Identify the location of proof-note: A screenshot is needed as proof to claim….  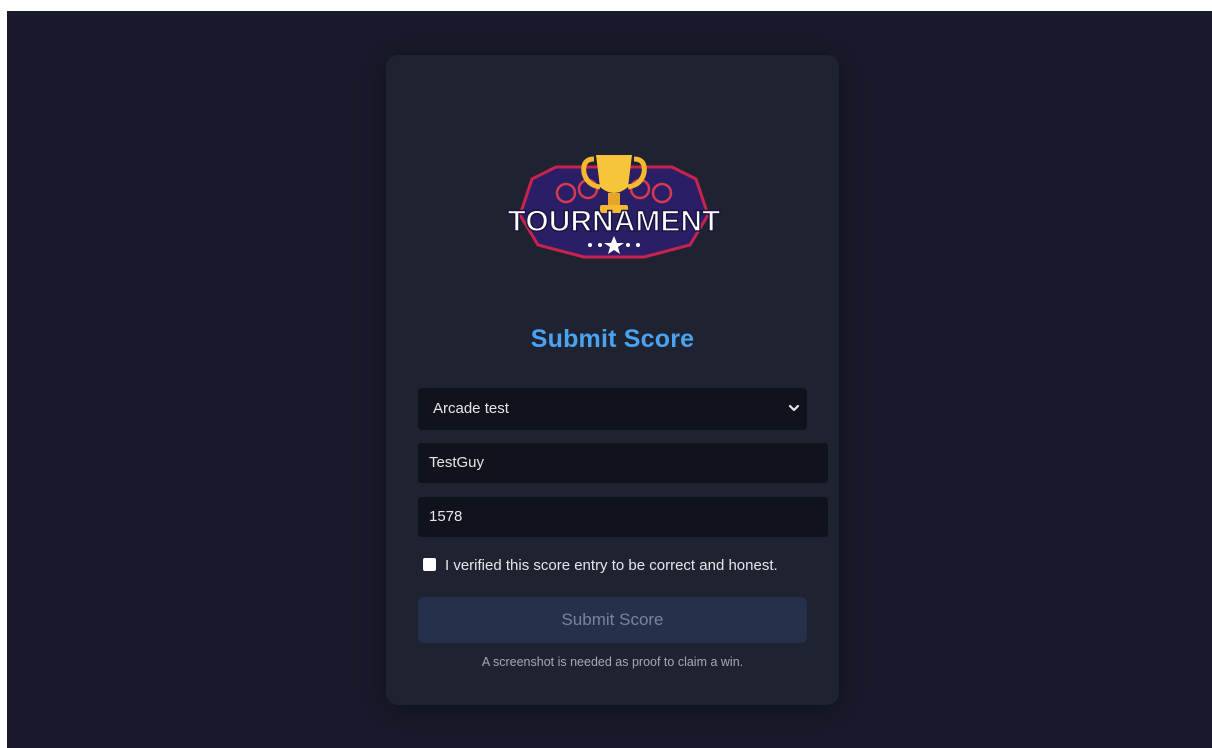
(612, 662).